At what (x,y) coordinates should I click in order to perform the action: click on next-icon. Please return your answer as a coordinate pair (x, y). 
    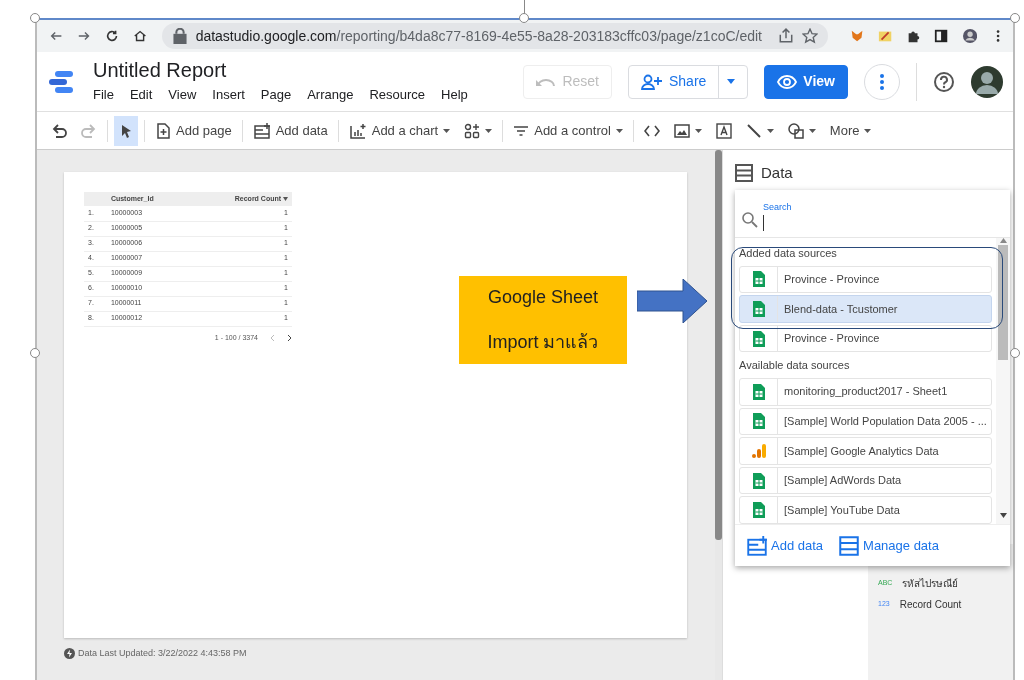
    Looking at the image, I should click on (289, 337).